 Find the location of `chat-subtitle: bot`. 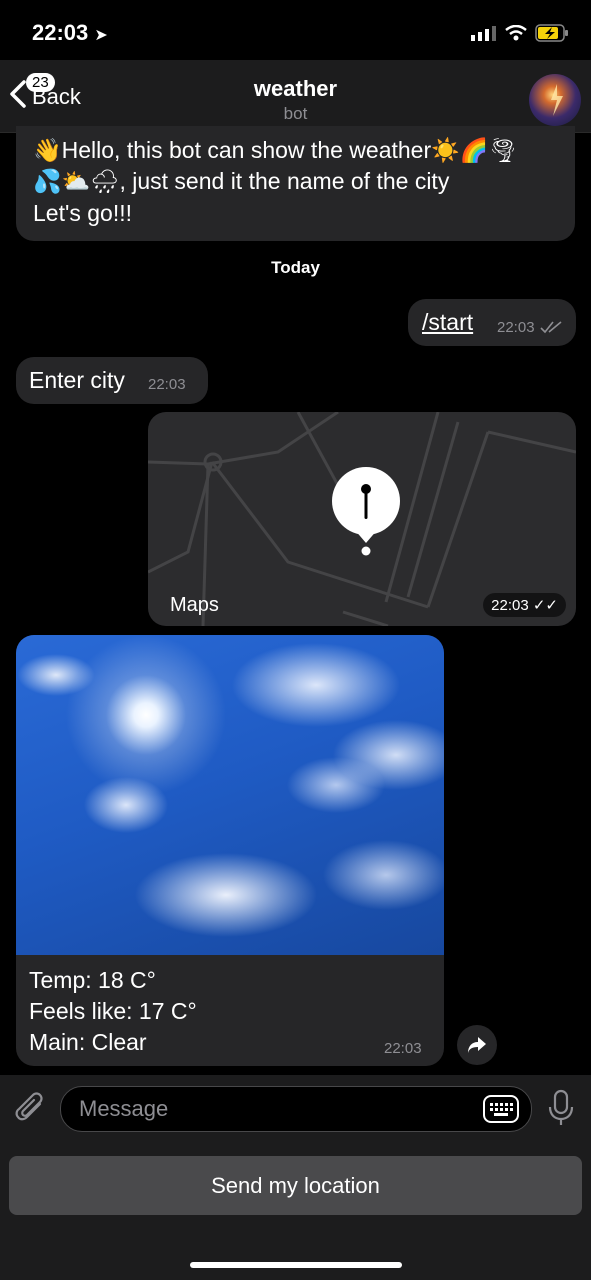

chat-subtitle: bot is located at coordinates (295, 113).